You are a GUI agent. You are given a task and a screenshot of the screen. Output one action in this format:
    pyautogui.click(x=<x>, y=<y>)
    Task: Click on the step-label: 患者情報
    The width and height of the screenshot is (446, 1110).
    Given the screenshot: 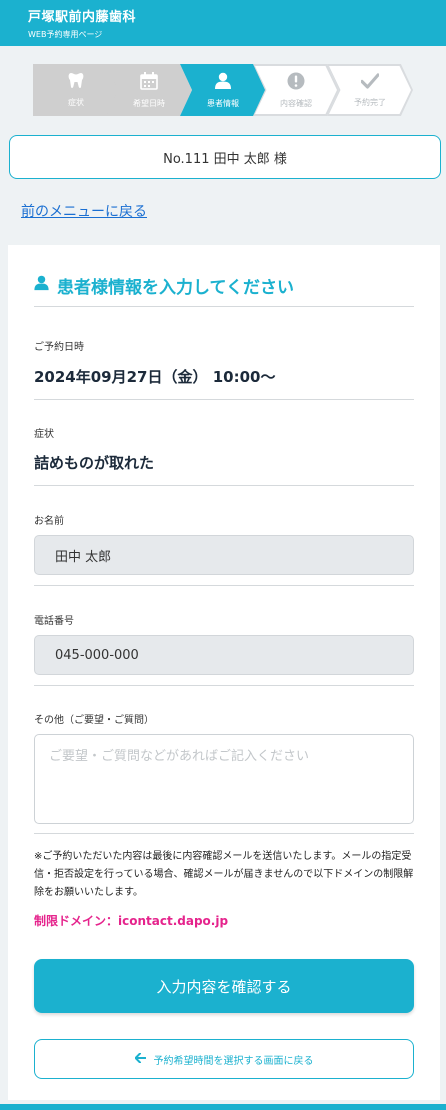 What is the action you would take?
    pyautogui.click(x=223, y=103)
    